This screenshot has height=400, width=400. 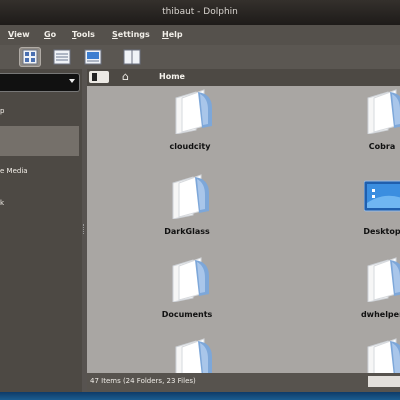 I want to click on split-view-icon, so click(x=132, y=57).